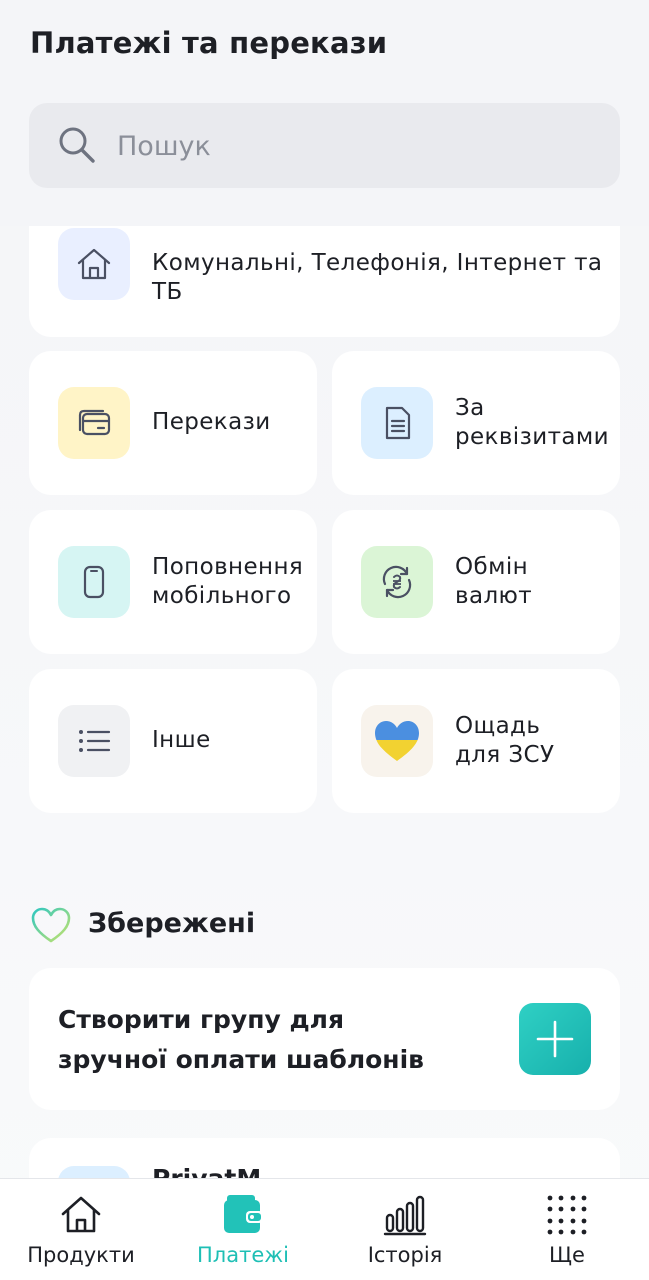 This screenshot has height=1280, width=649. What do you see at coordinates (81, 1255) in the screenshot?
I see `tab-label: Продукти` at bounding box center [81, 1255].